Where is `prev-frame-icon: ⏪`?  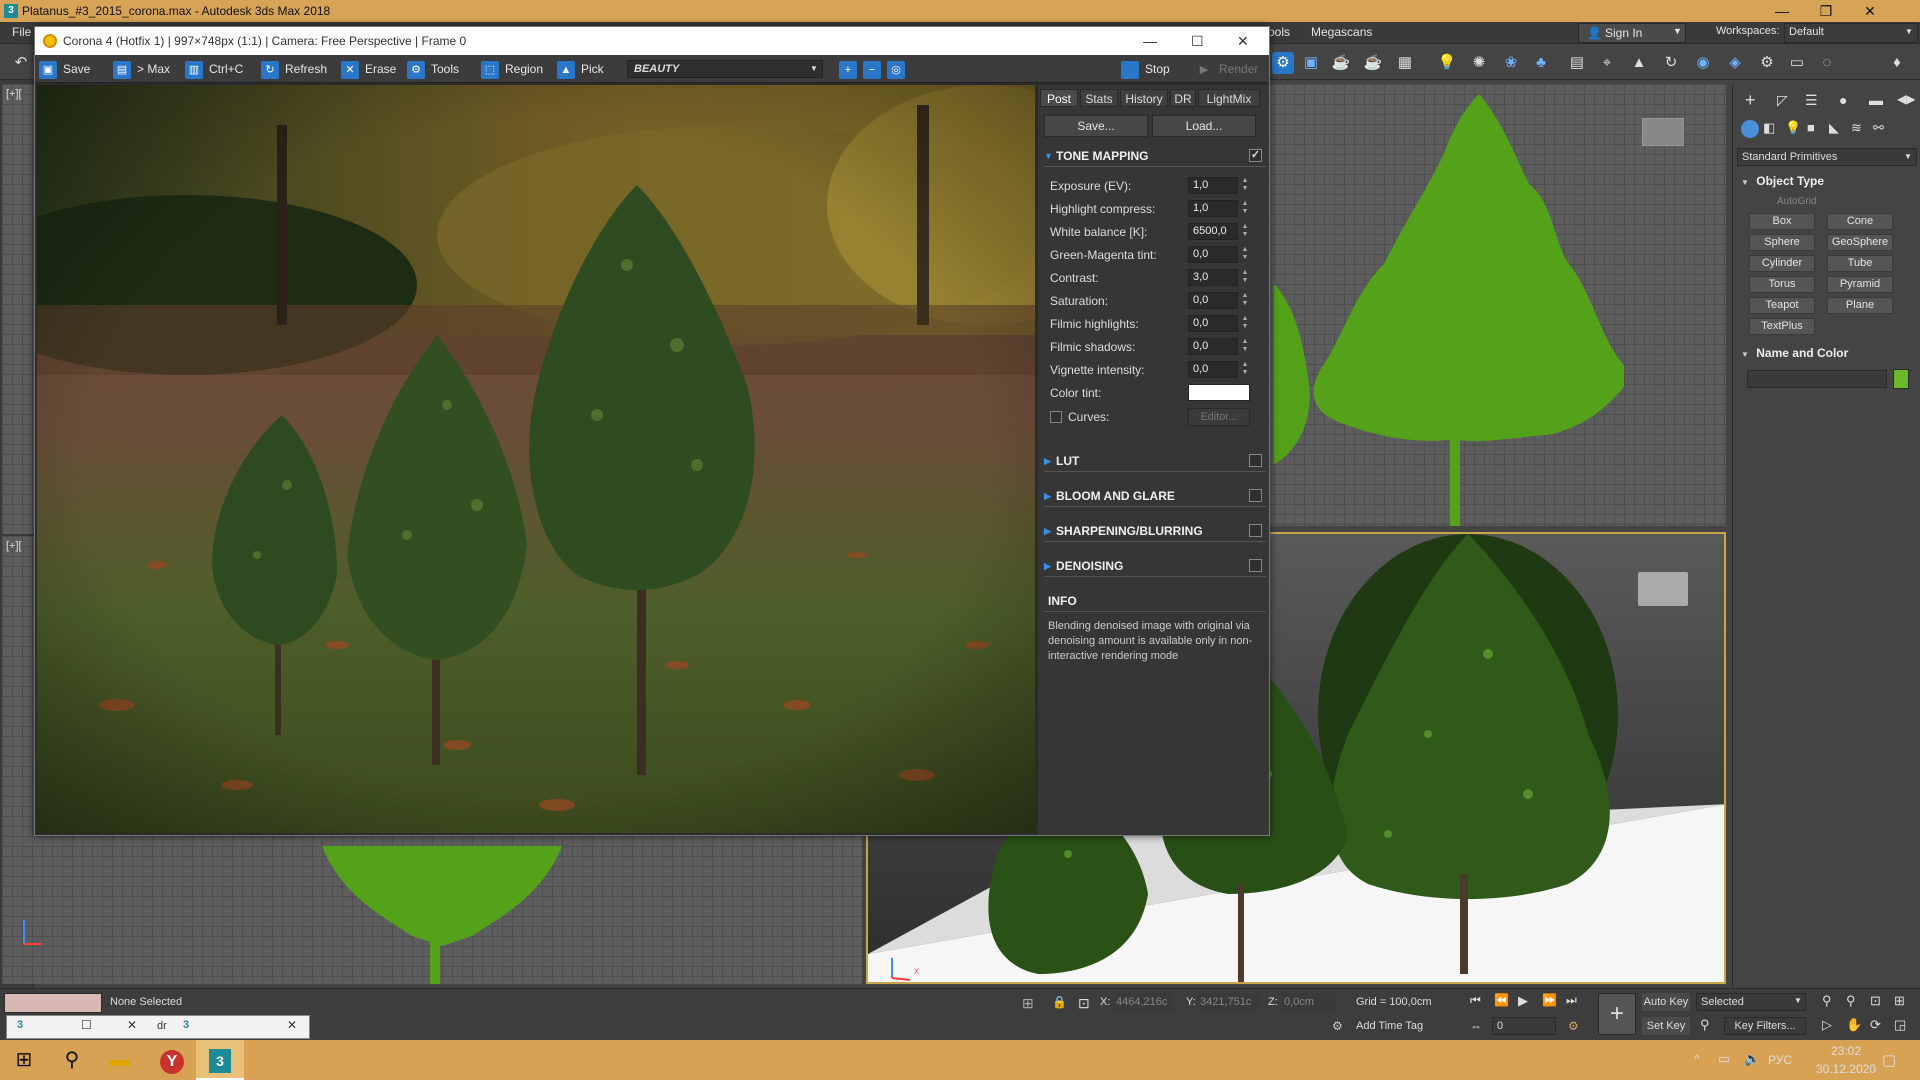
prev-frame-icon: ⏪ is located at coordinates (1501, 1000).